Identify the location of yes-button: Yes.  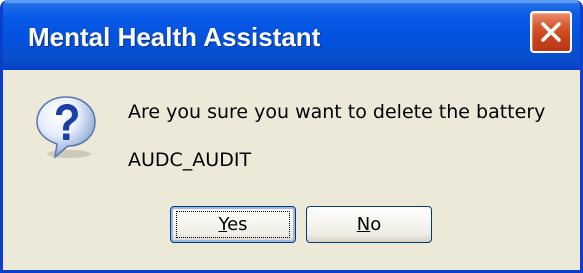
(233, 224).